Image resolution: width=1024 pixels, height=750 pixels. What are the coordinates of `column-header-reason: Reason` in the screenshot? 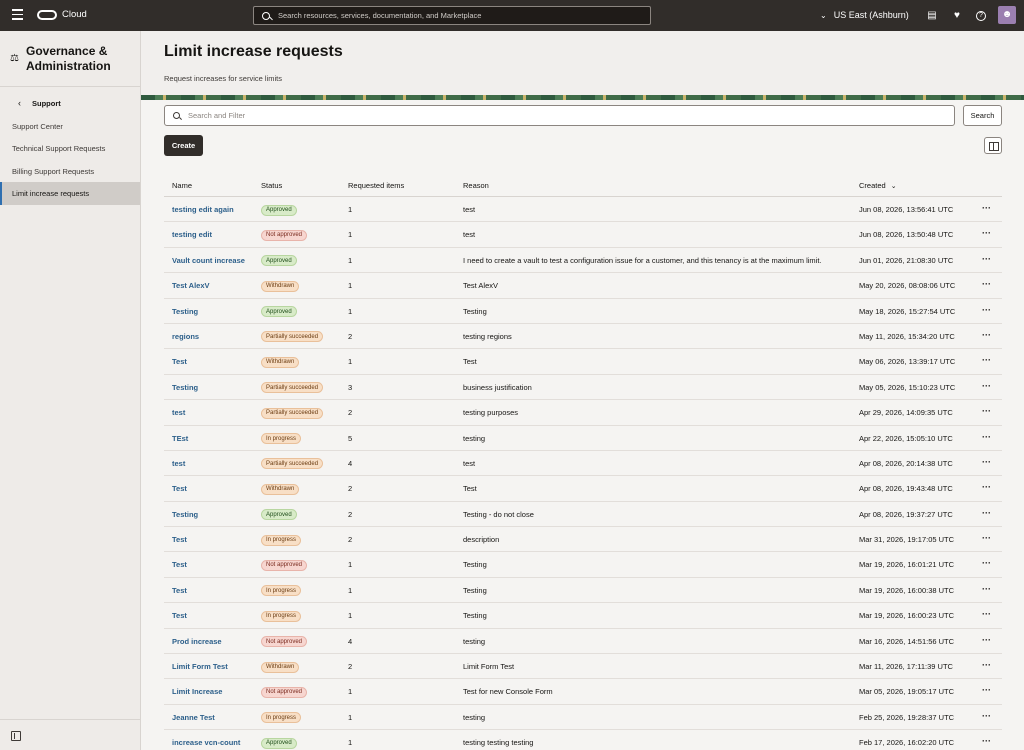 It's located at (476, 185).